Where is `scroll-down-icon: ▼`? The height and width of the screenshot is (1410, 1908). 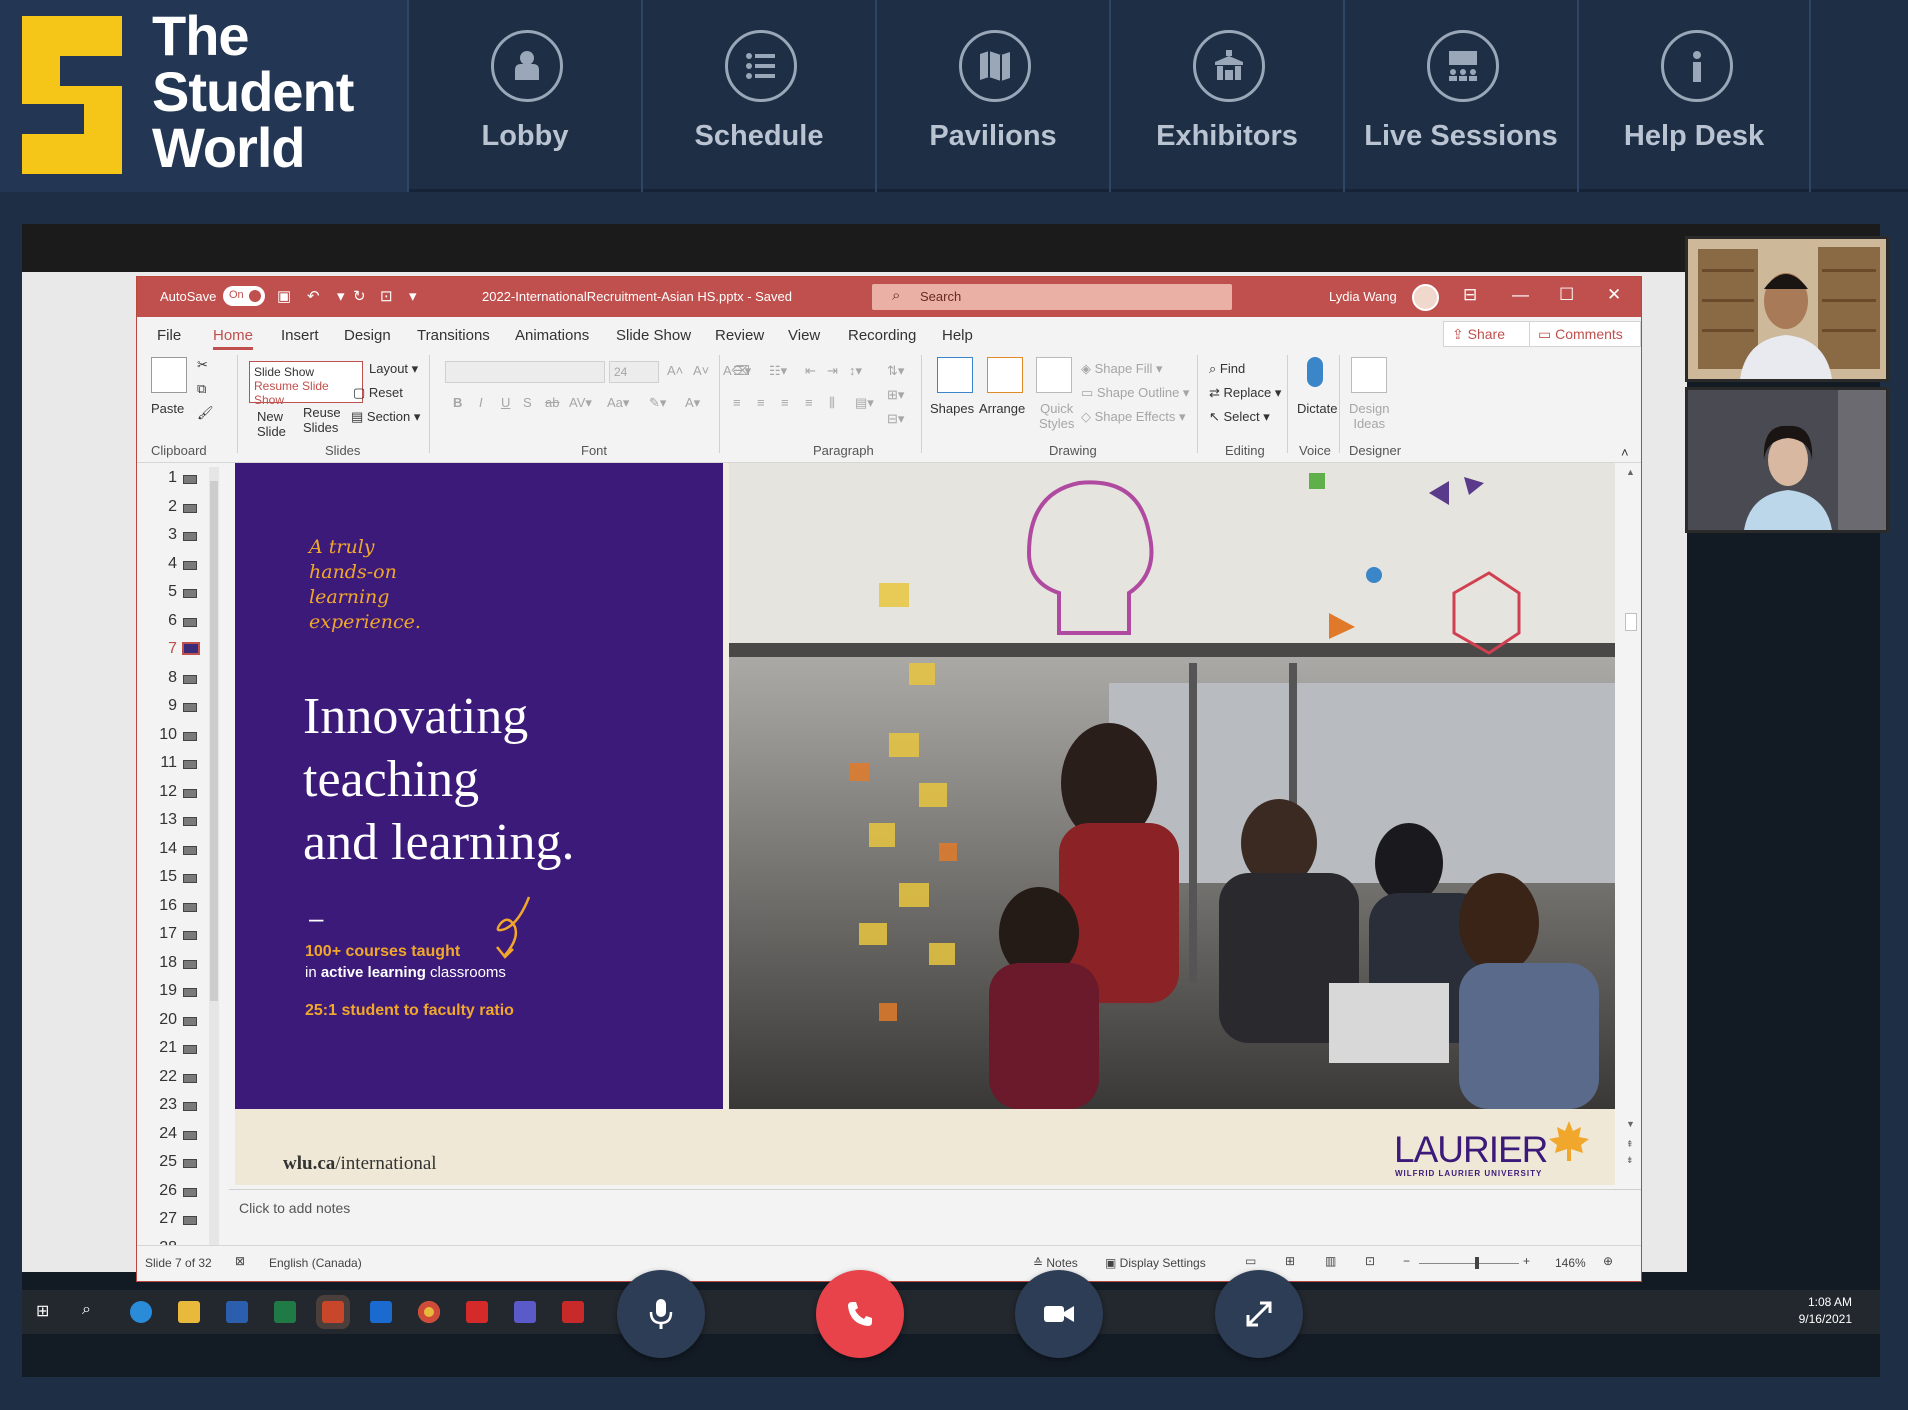 scroll-down-icon: ▼ is located at coordinates (1630, 1124).